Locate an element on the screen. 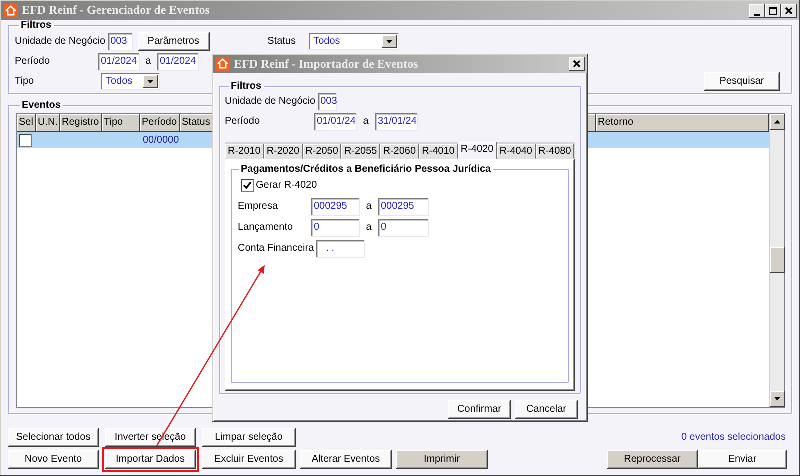  field-label: Lançamento is located at coordinates (266, 227).